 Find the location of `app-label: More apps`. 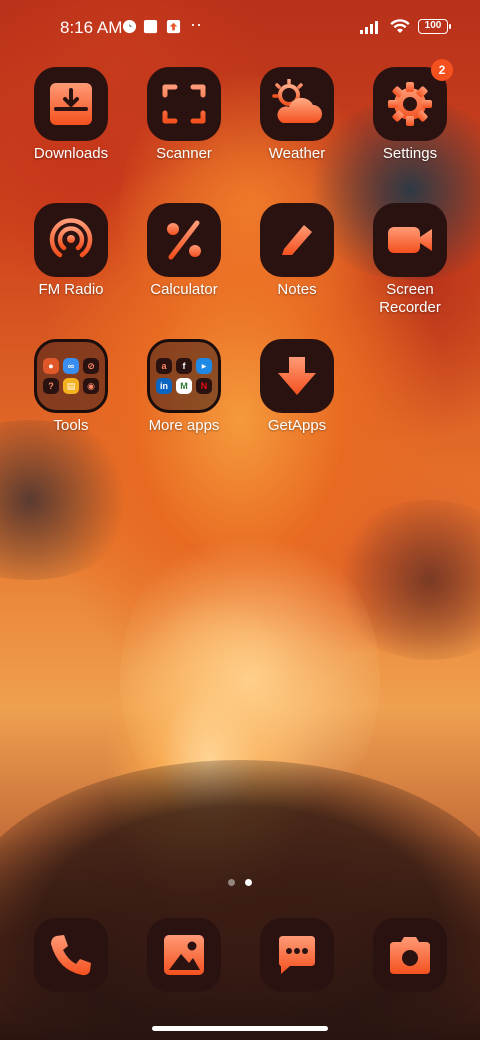

app-label: More apps is located at coordinates (184, 425).